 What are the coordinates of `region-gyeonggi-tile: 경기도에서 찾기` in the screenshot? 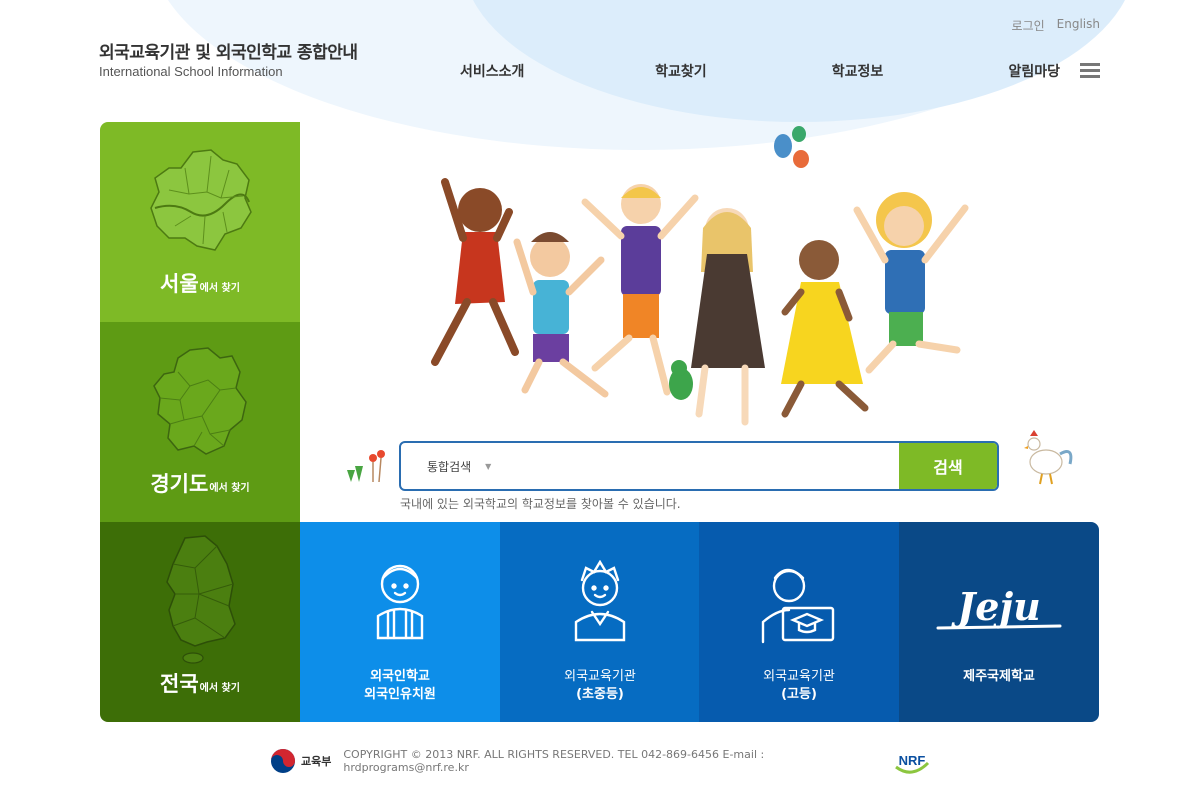 It's located at (200, 422).